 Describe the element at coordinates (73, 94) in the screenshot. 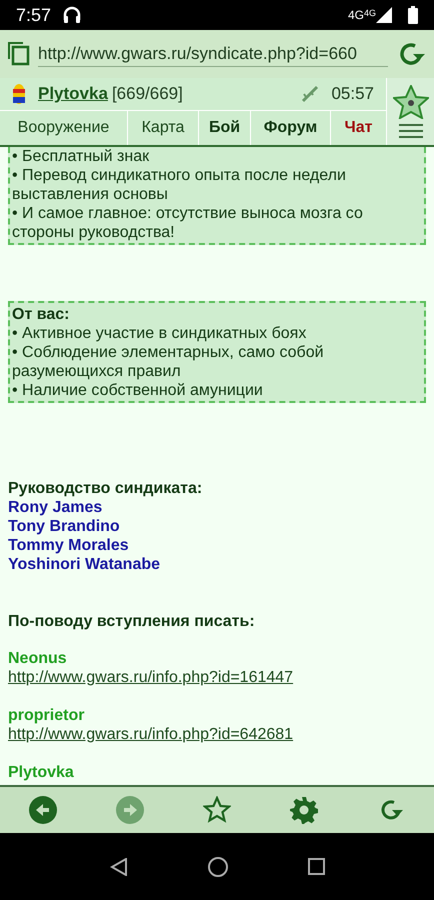

I see `player-link: Plytovka` at that location.